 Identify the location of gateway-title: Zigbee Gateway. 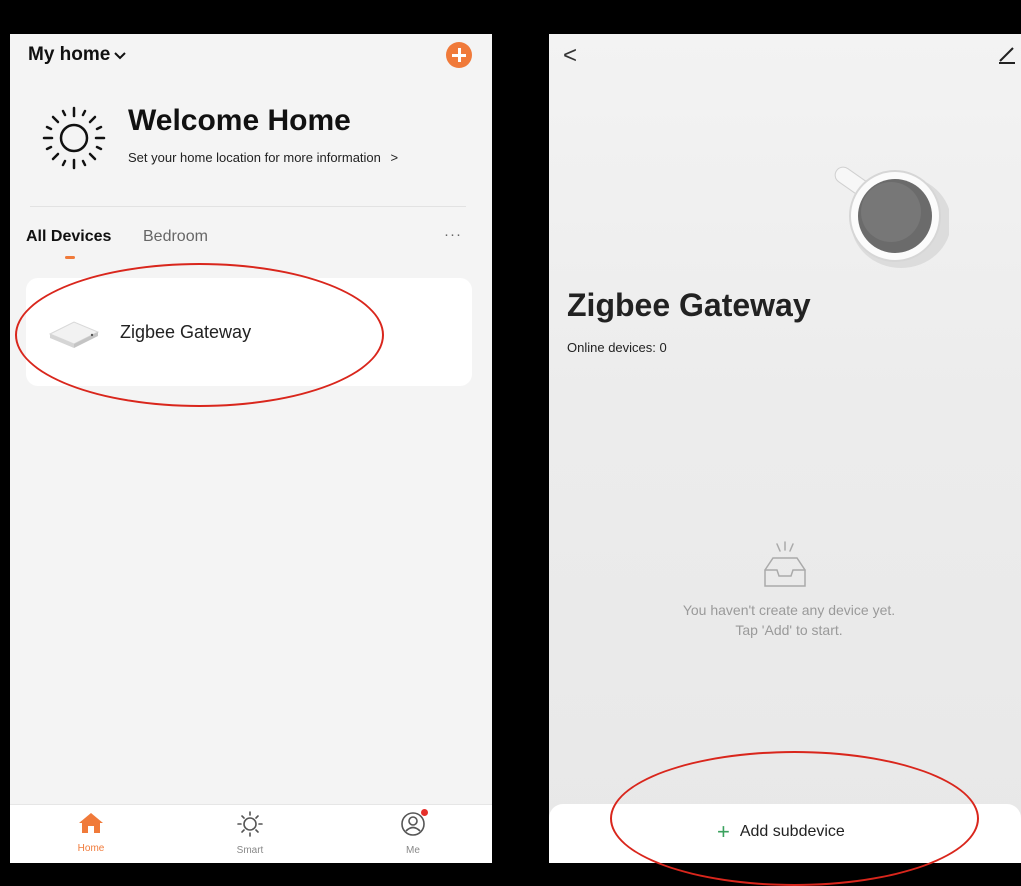
(689, 305).